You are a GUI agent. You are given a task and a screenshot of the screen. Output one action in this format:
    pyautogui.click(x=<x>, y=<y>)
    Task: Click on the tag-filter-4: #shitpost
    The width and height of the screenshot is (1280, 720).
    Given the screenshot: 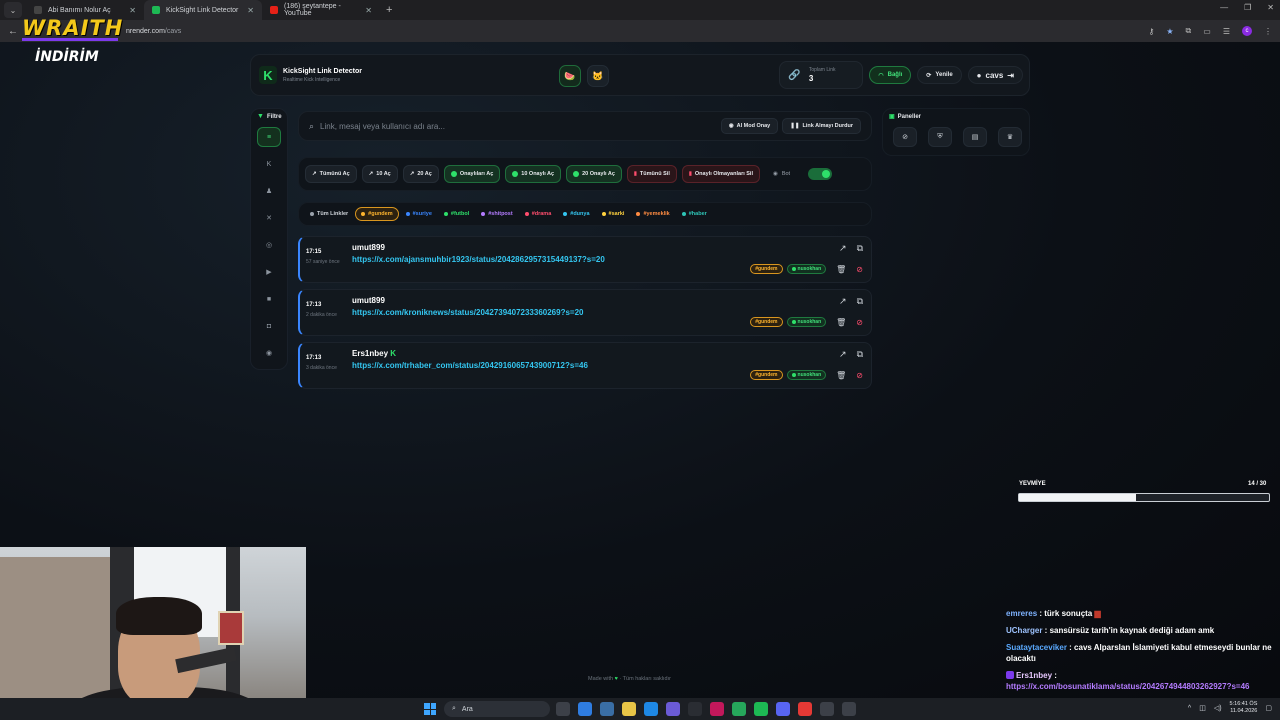 What is the action you would take?
    pyautogui.click(x=496, y=214)
    